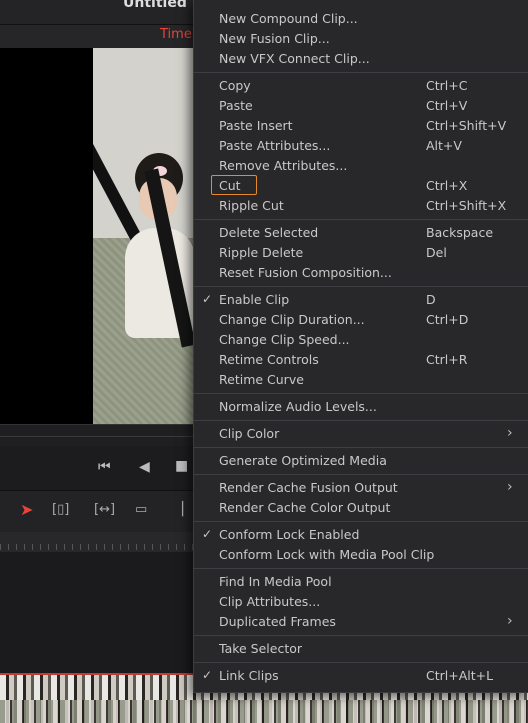 This screenshot has height=723, width=528. I want to click on menu-item-conform-lock-with-media-pool-clip: Conform Lock with Media Pool Clip, so click(361, 555).